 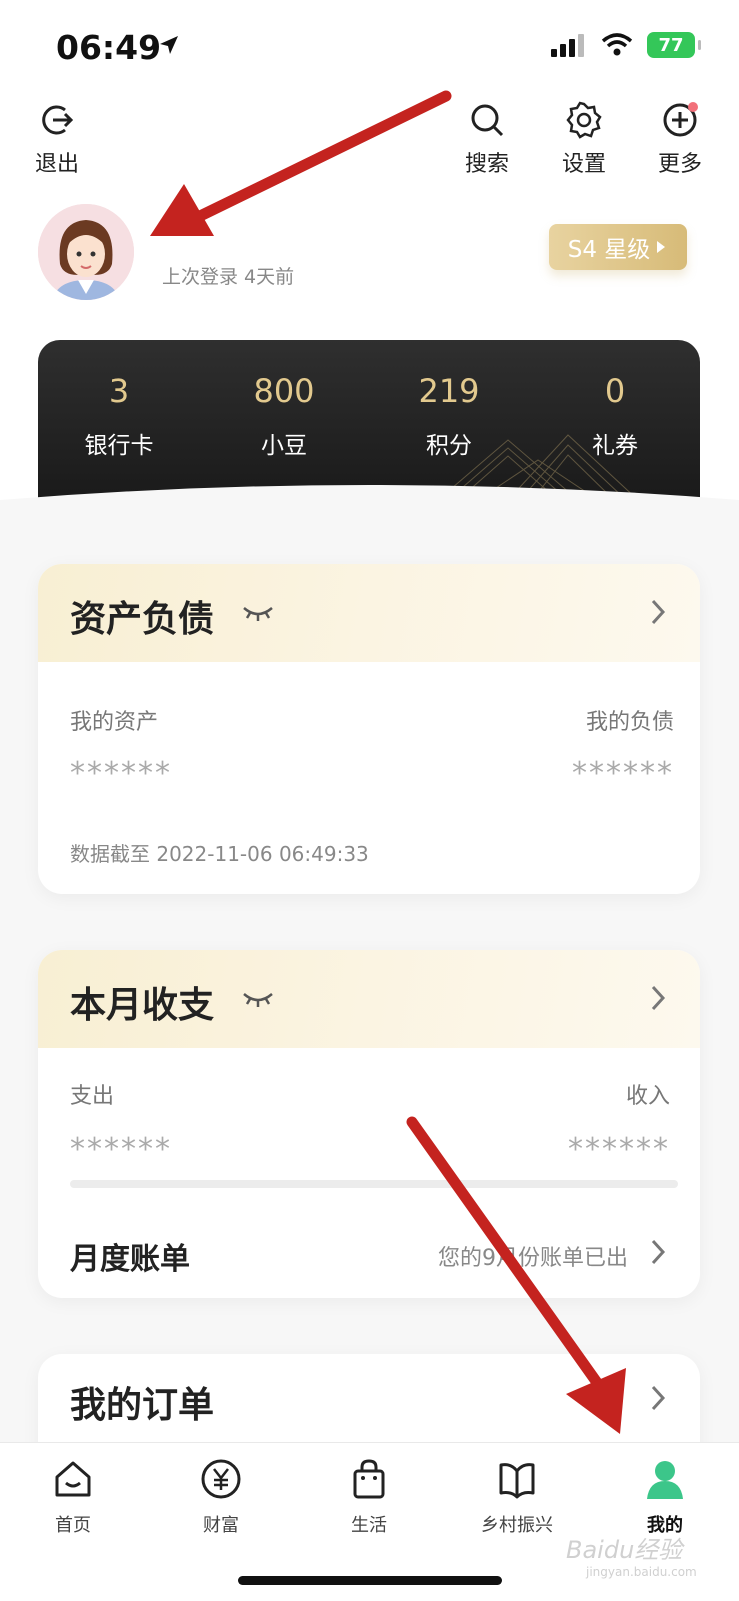 I want to click on search-label: 搜索, so click(x=486, y=164).